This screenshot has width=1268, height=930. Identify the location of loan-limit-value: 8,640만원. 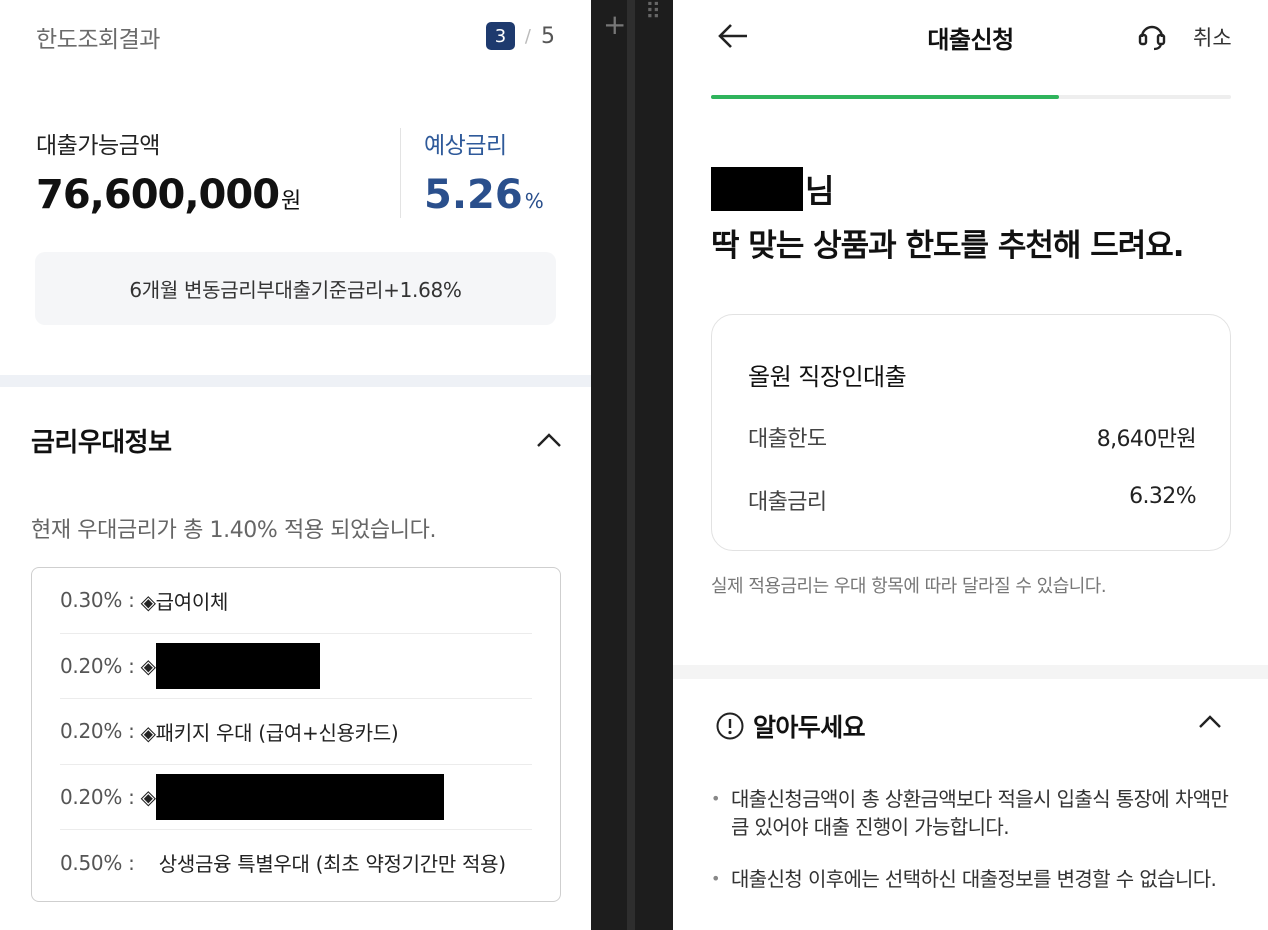
(1146, 439).